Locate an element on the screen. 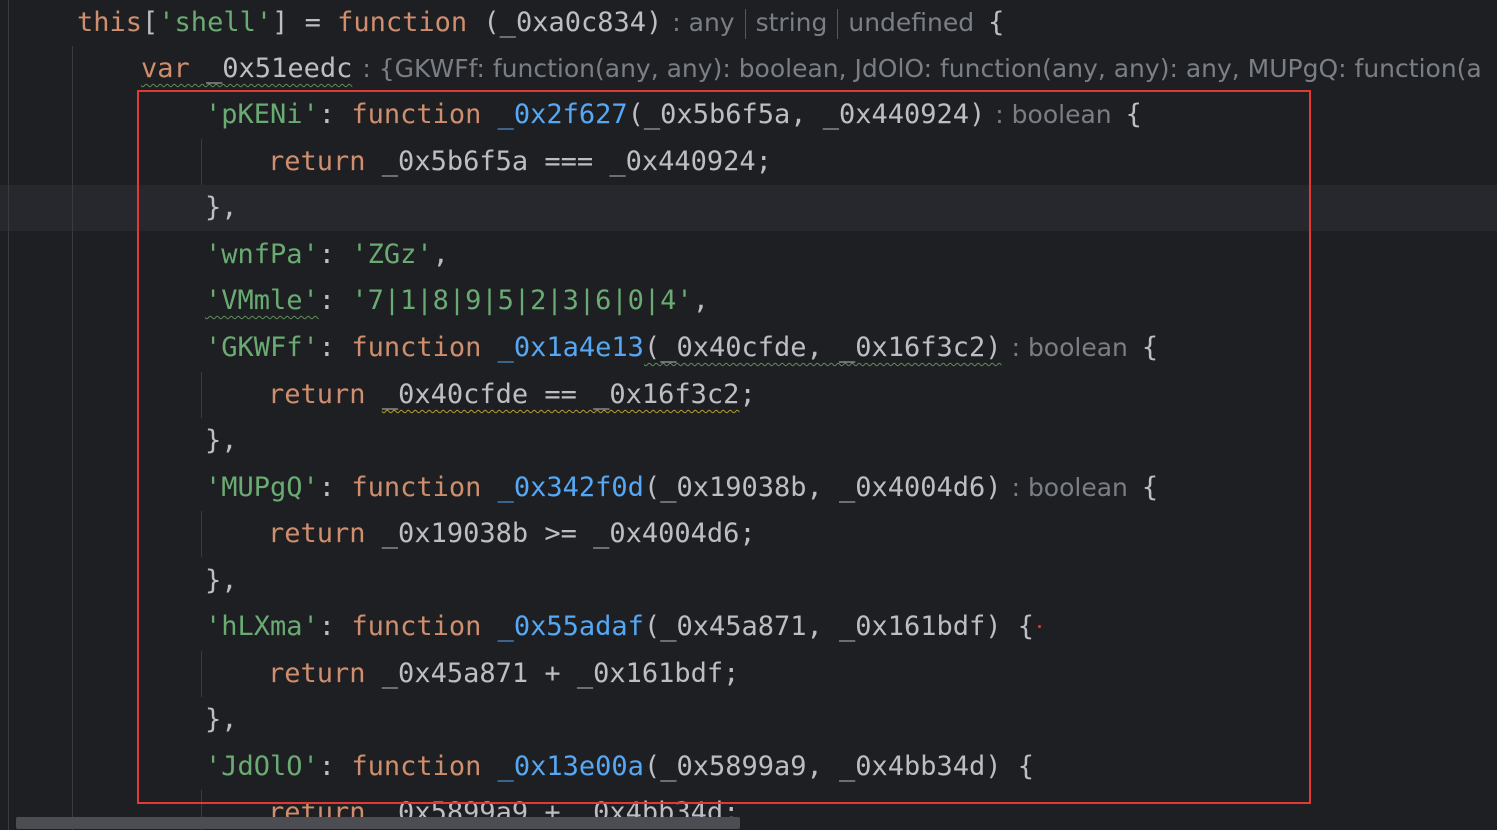 The height and width of the screenshot is (830, 1497). code-line: return _0x19038b >= _0x4004d6; is located at coordinates (512, 534).